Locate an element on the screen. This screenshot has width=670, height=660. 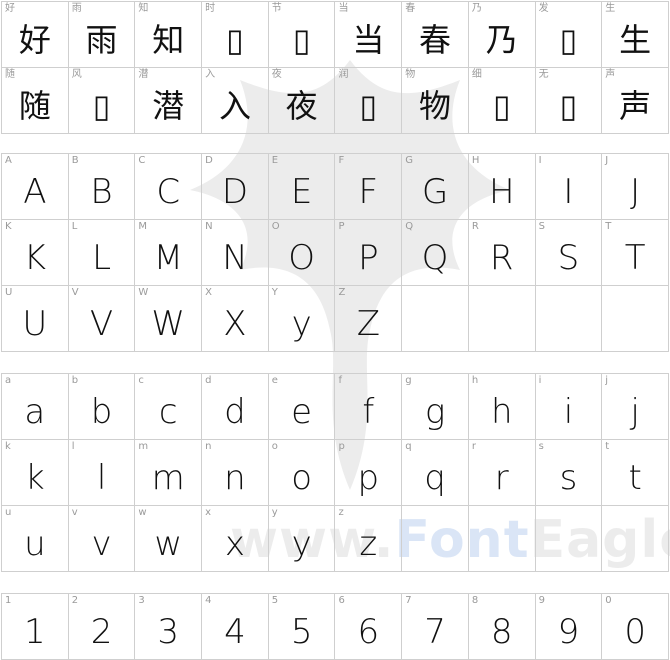
glyph-cell: 66 is located at coordinates (369, 627).